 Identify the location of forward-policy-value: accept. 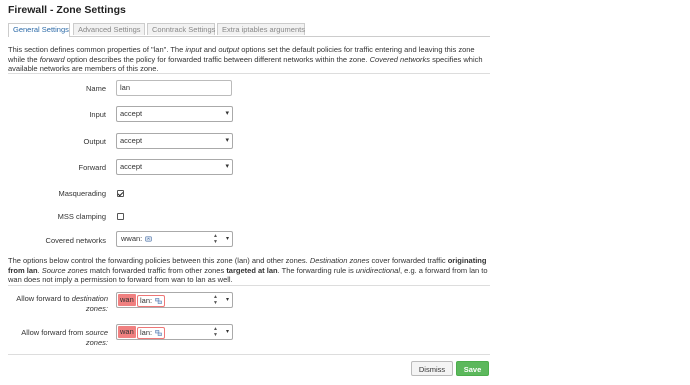
(131, 166).